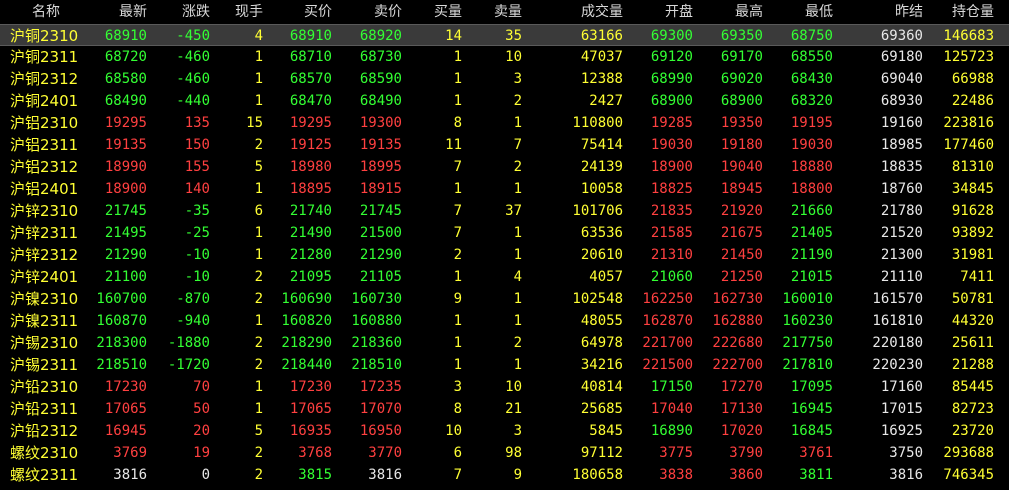  What do you see at coordinates (741, 431) in the screenshot?
I see `cell-high: 17020` at bounding box center [741, 431].